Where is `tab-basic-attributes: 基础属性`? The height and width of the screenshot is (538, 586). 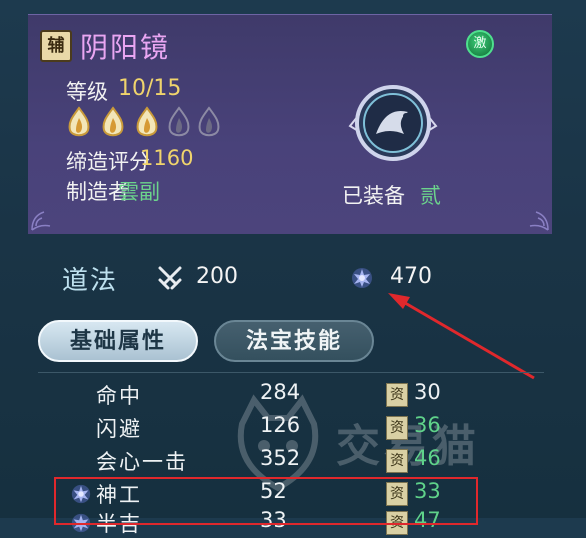 tab-basic-attributes: 基础属性 is located at coordinates (118, 341).